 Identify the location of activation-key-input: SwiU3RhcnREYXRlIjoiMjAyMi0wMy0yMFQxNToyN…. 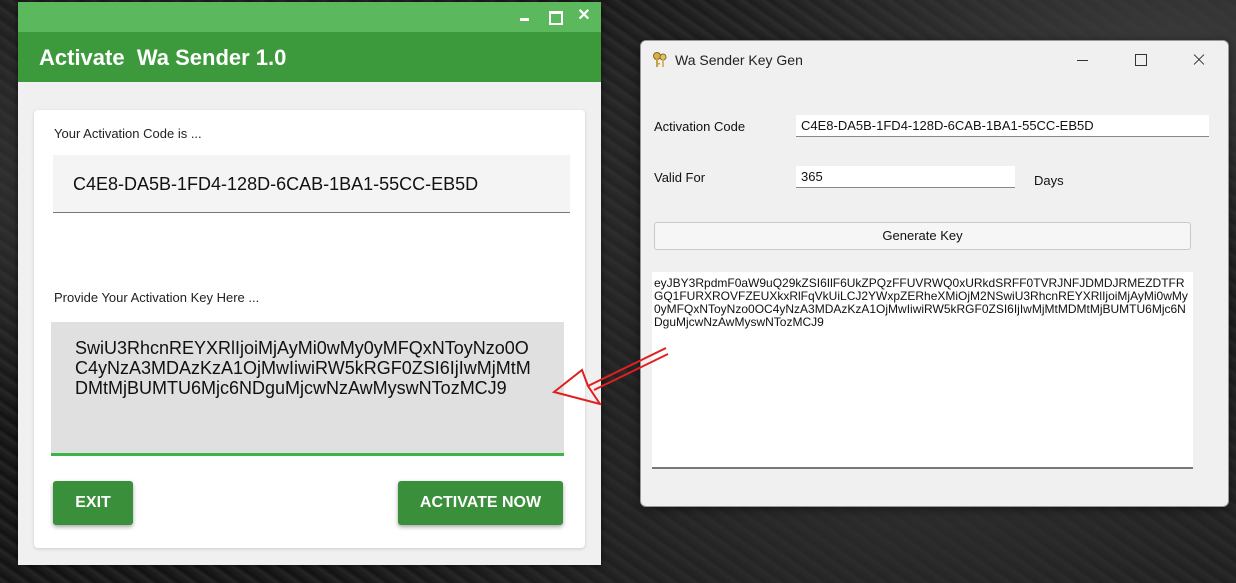
(307, 389).